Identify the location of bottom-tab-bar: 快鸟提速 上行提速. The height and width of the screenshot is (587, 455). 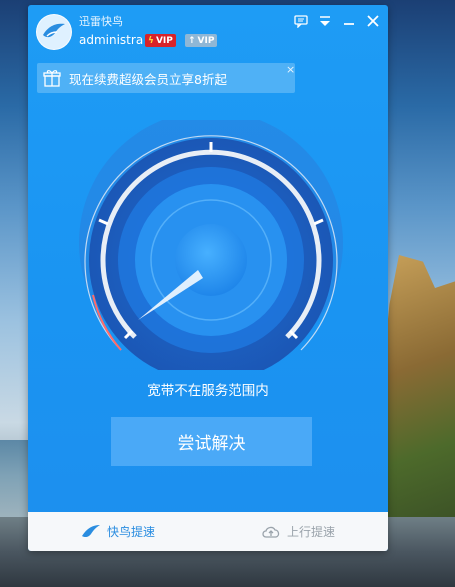
(208, 531).